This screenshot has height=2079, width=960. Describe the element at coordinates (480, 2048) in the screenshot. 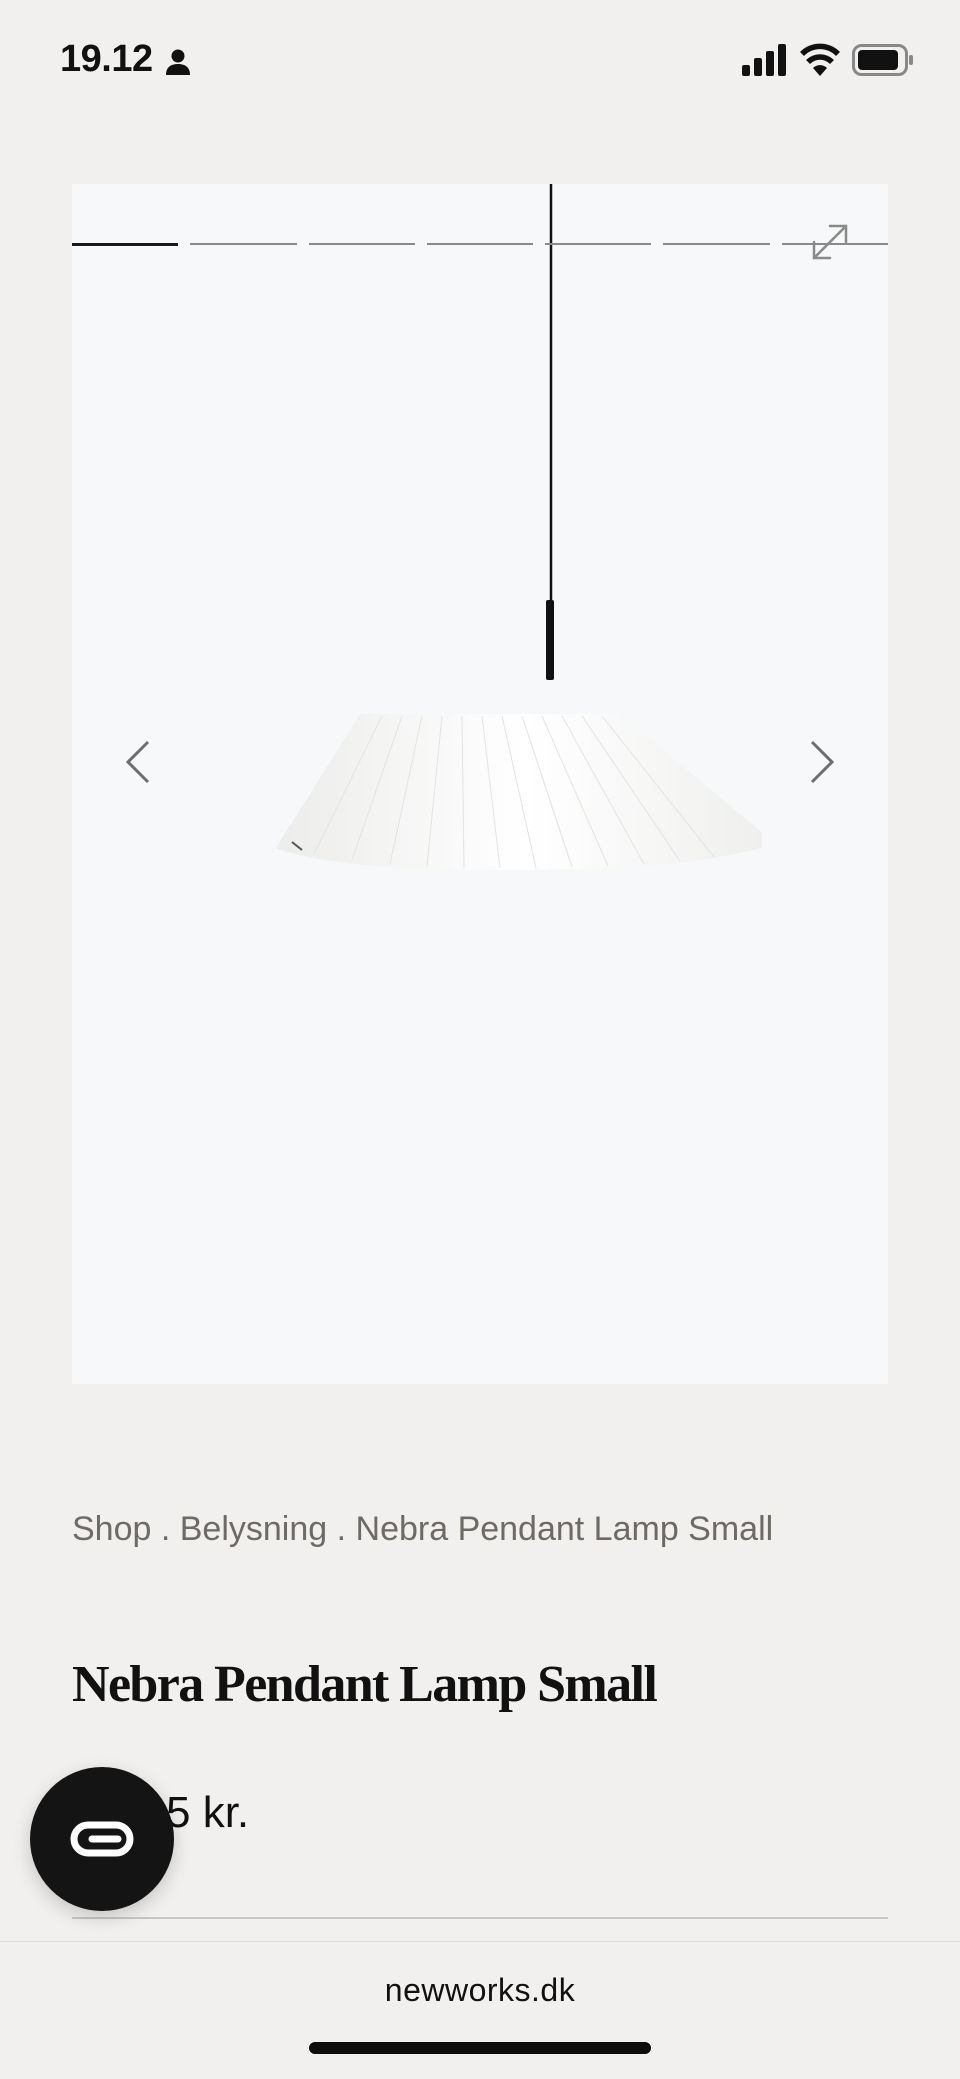

I see `home-indicator` at that location.